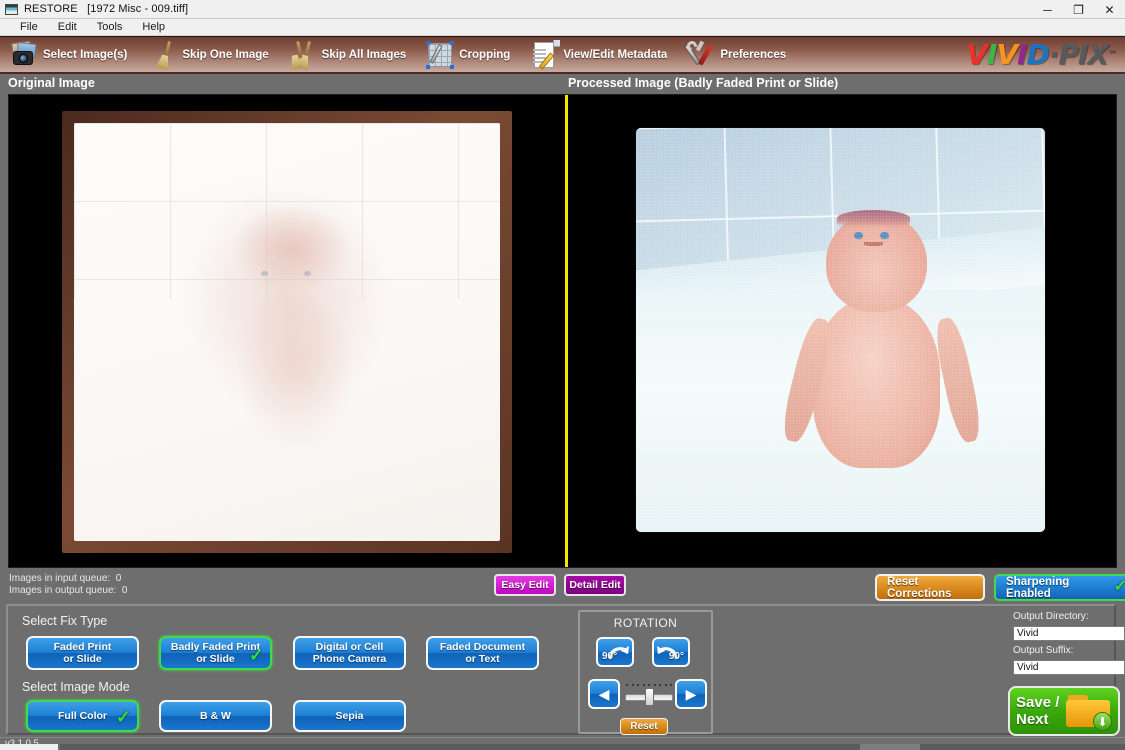 The height and width of the screenshot is (750, 1125). Describe the element at coordinates (63, 590) in the screenshot. I see `output-queue-label: Images in output queue:` at that location.